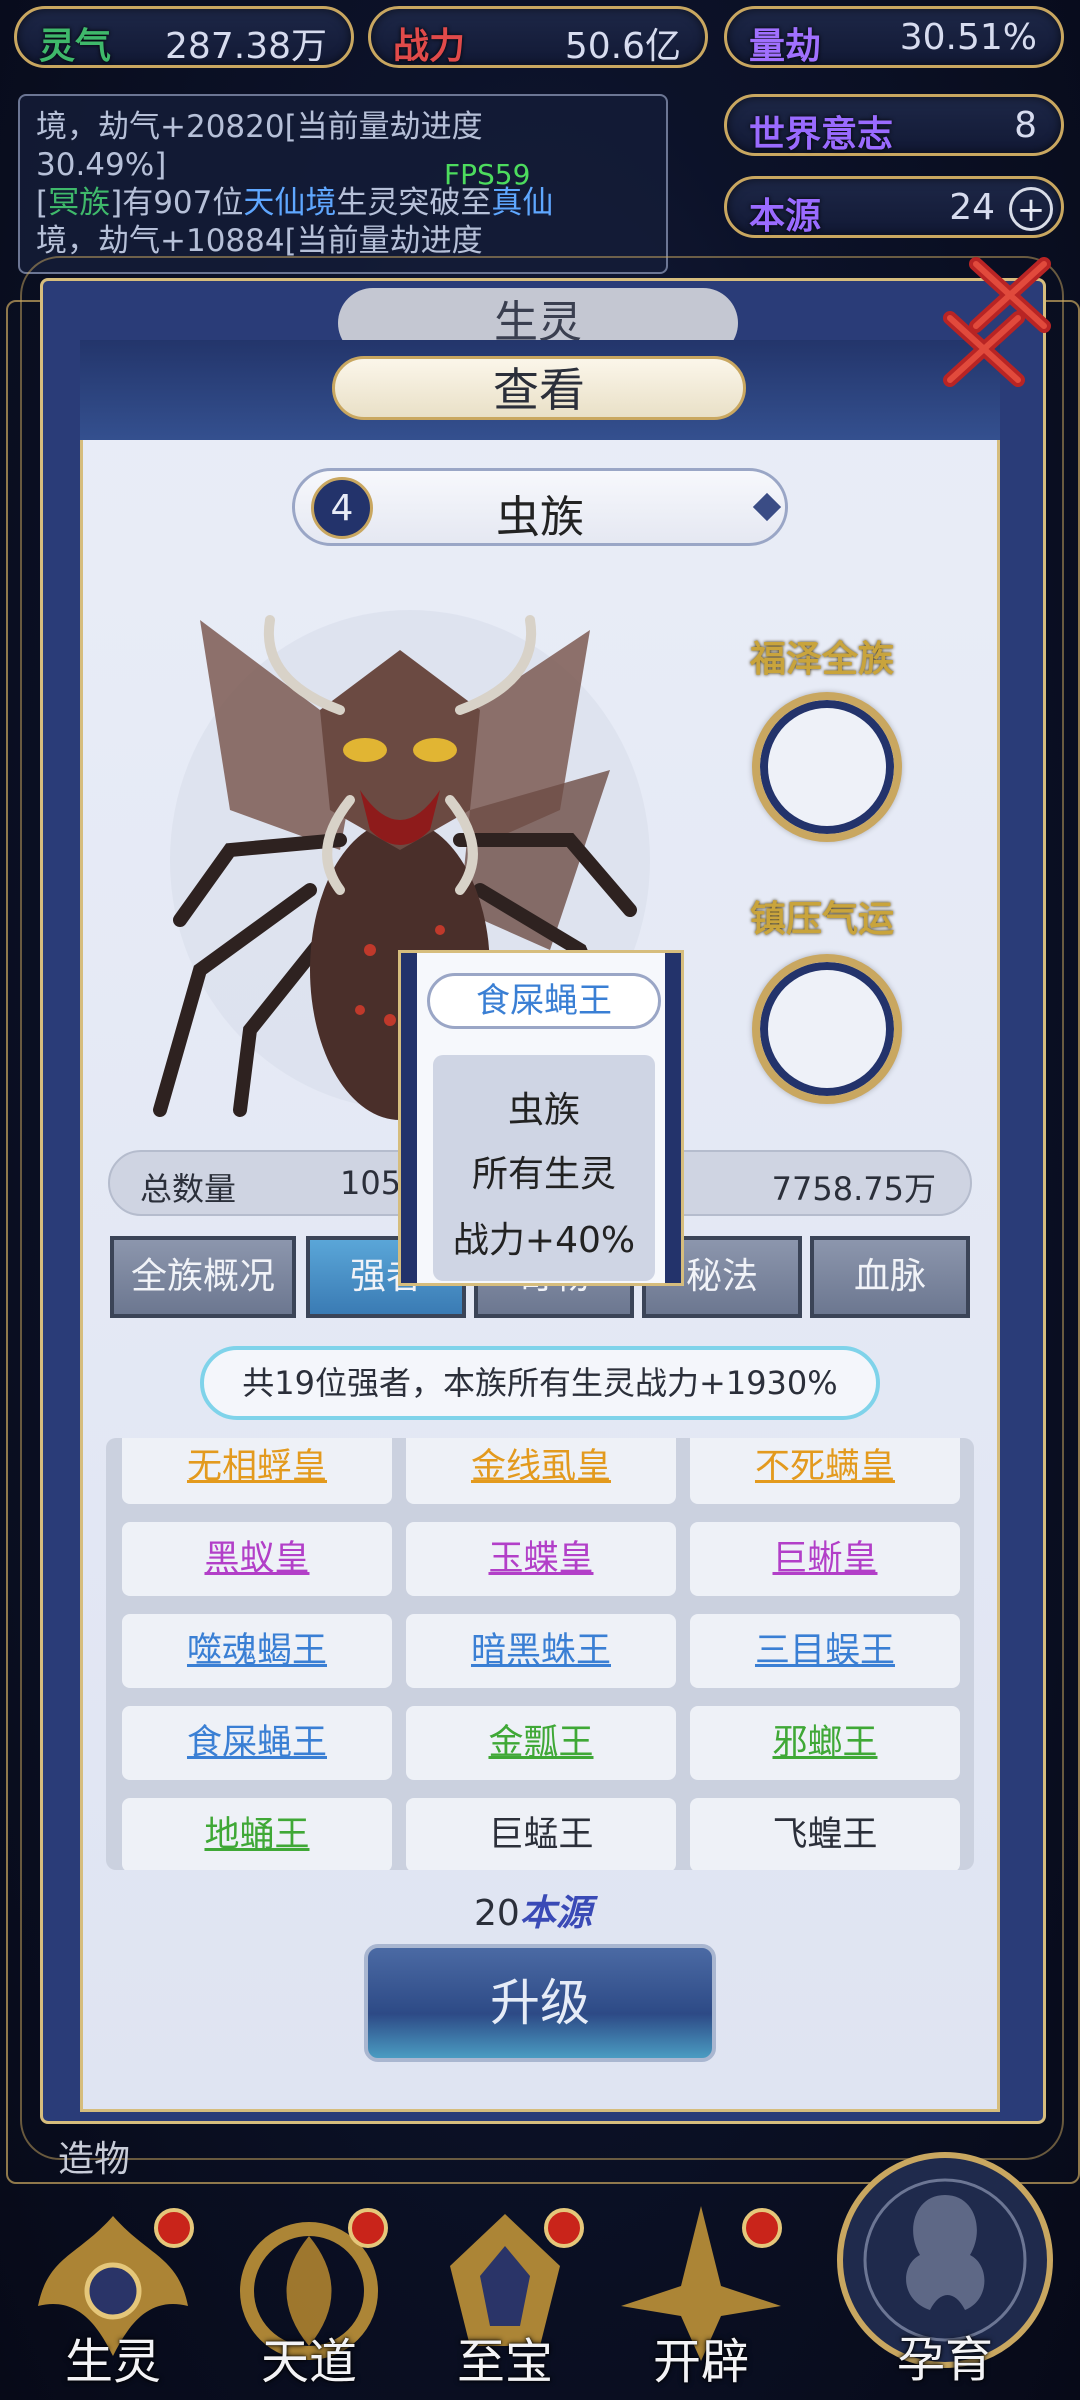  I want to click on log-realm: 天仙境, so click(290, 203).